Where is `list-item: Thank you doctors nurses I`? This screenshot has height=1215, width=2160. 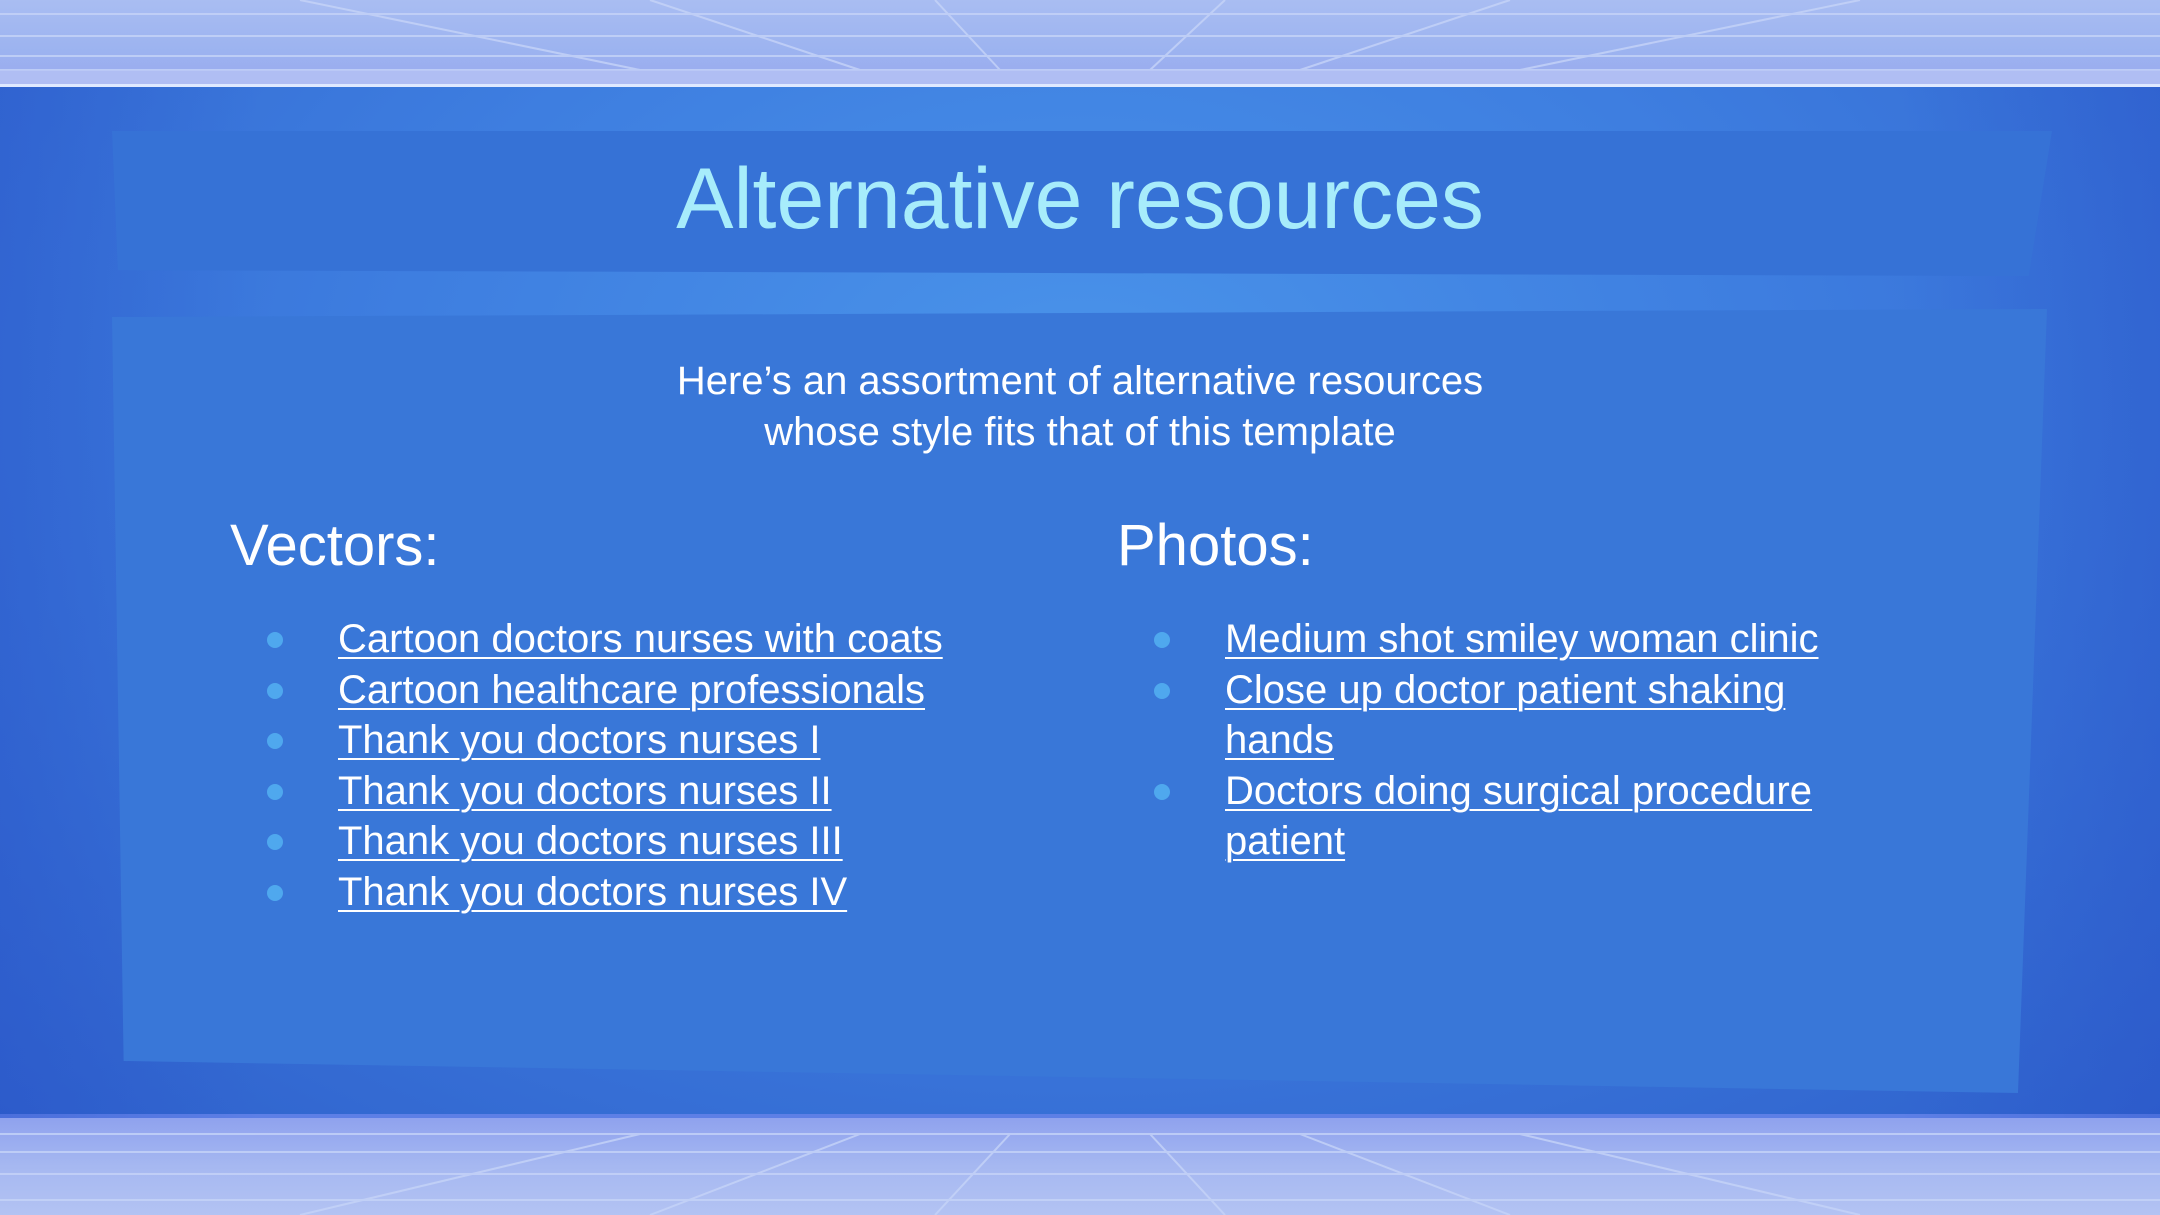 list-item: Thank you doctors nurses I is located at coordinates (586, 740).